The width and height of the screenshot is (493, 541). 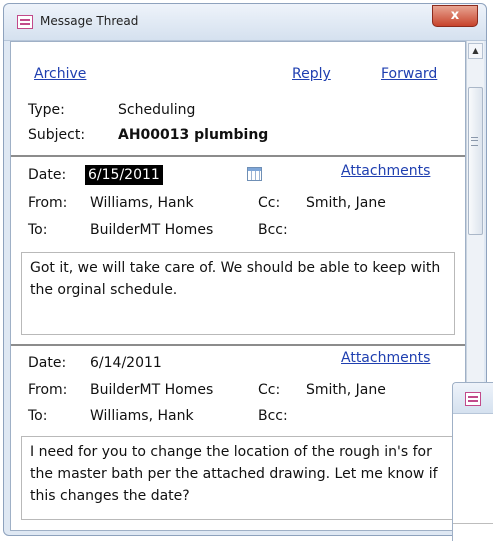 I want to click on subject-value: AH00013 plumbing, so click(x=193, y=135).